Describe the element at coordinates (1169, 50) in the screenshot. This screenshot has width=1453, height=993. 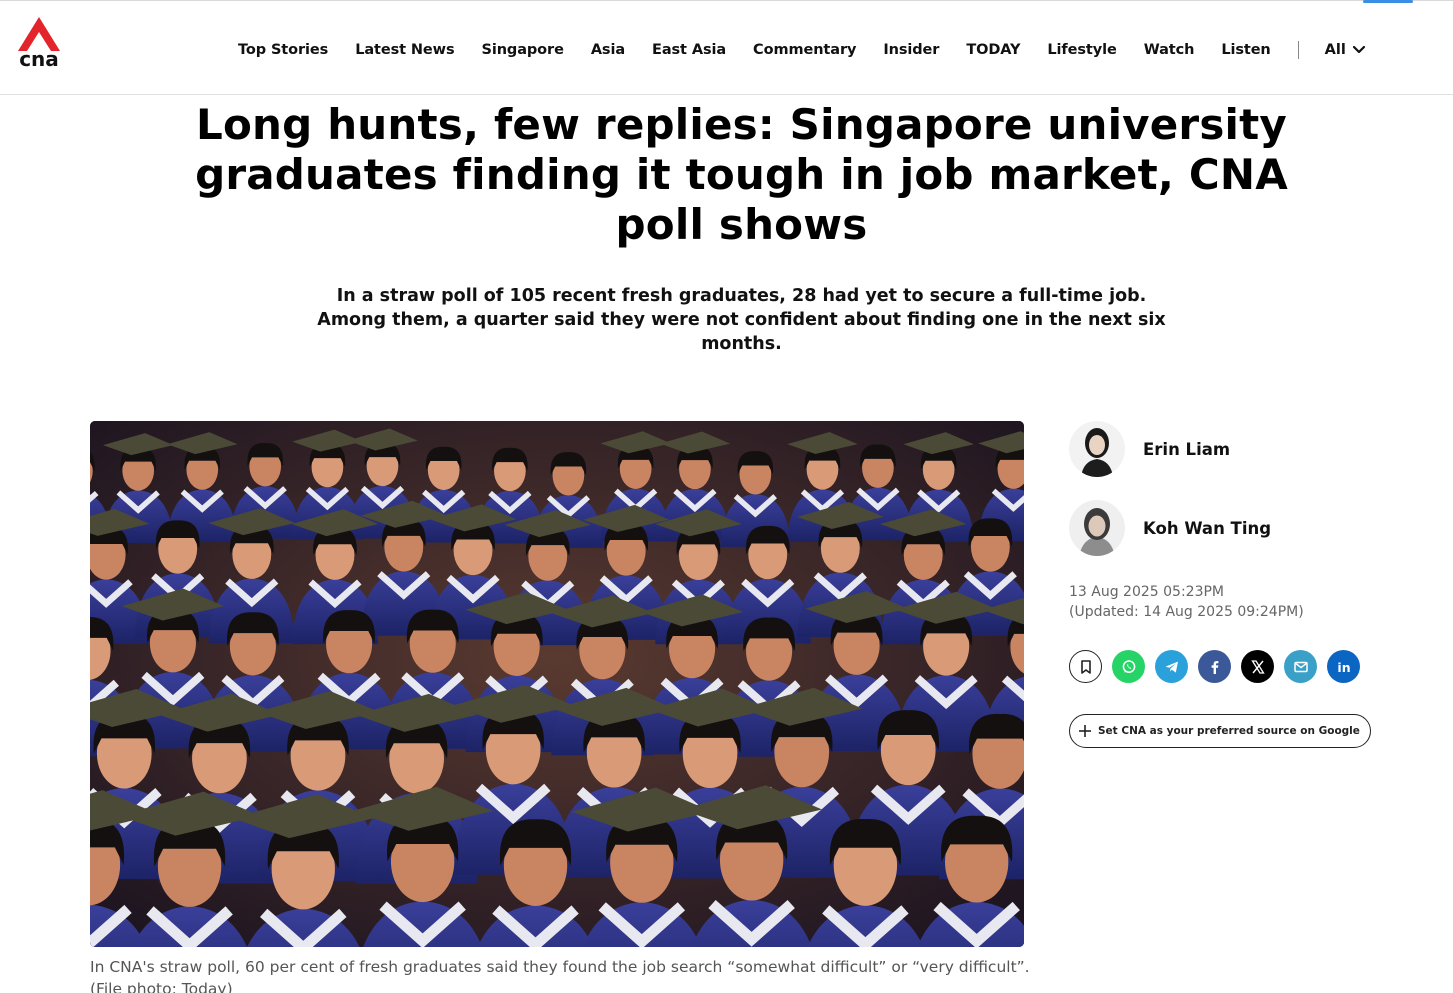
I see `nav-watch: Watch` at that location.